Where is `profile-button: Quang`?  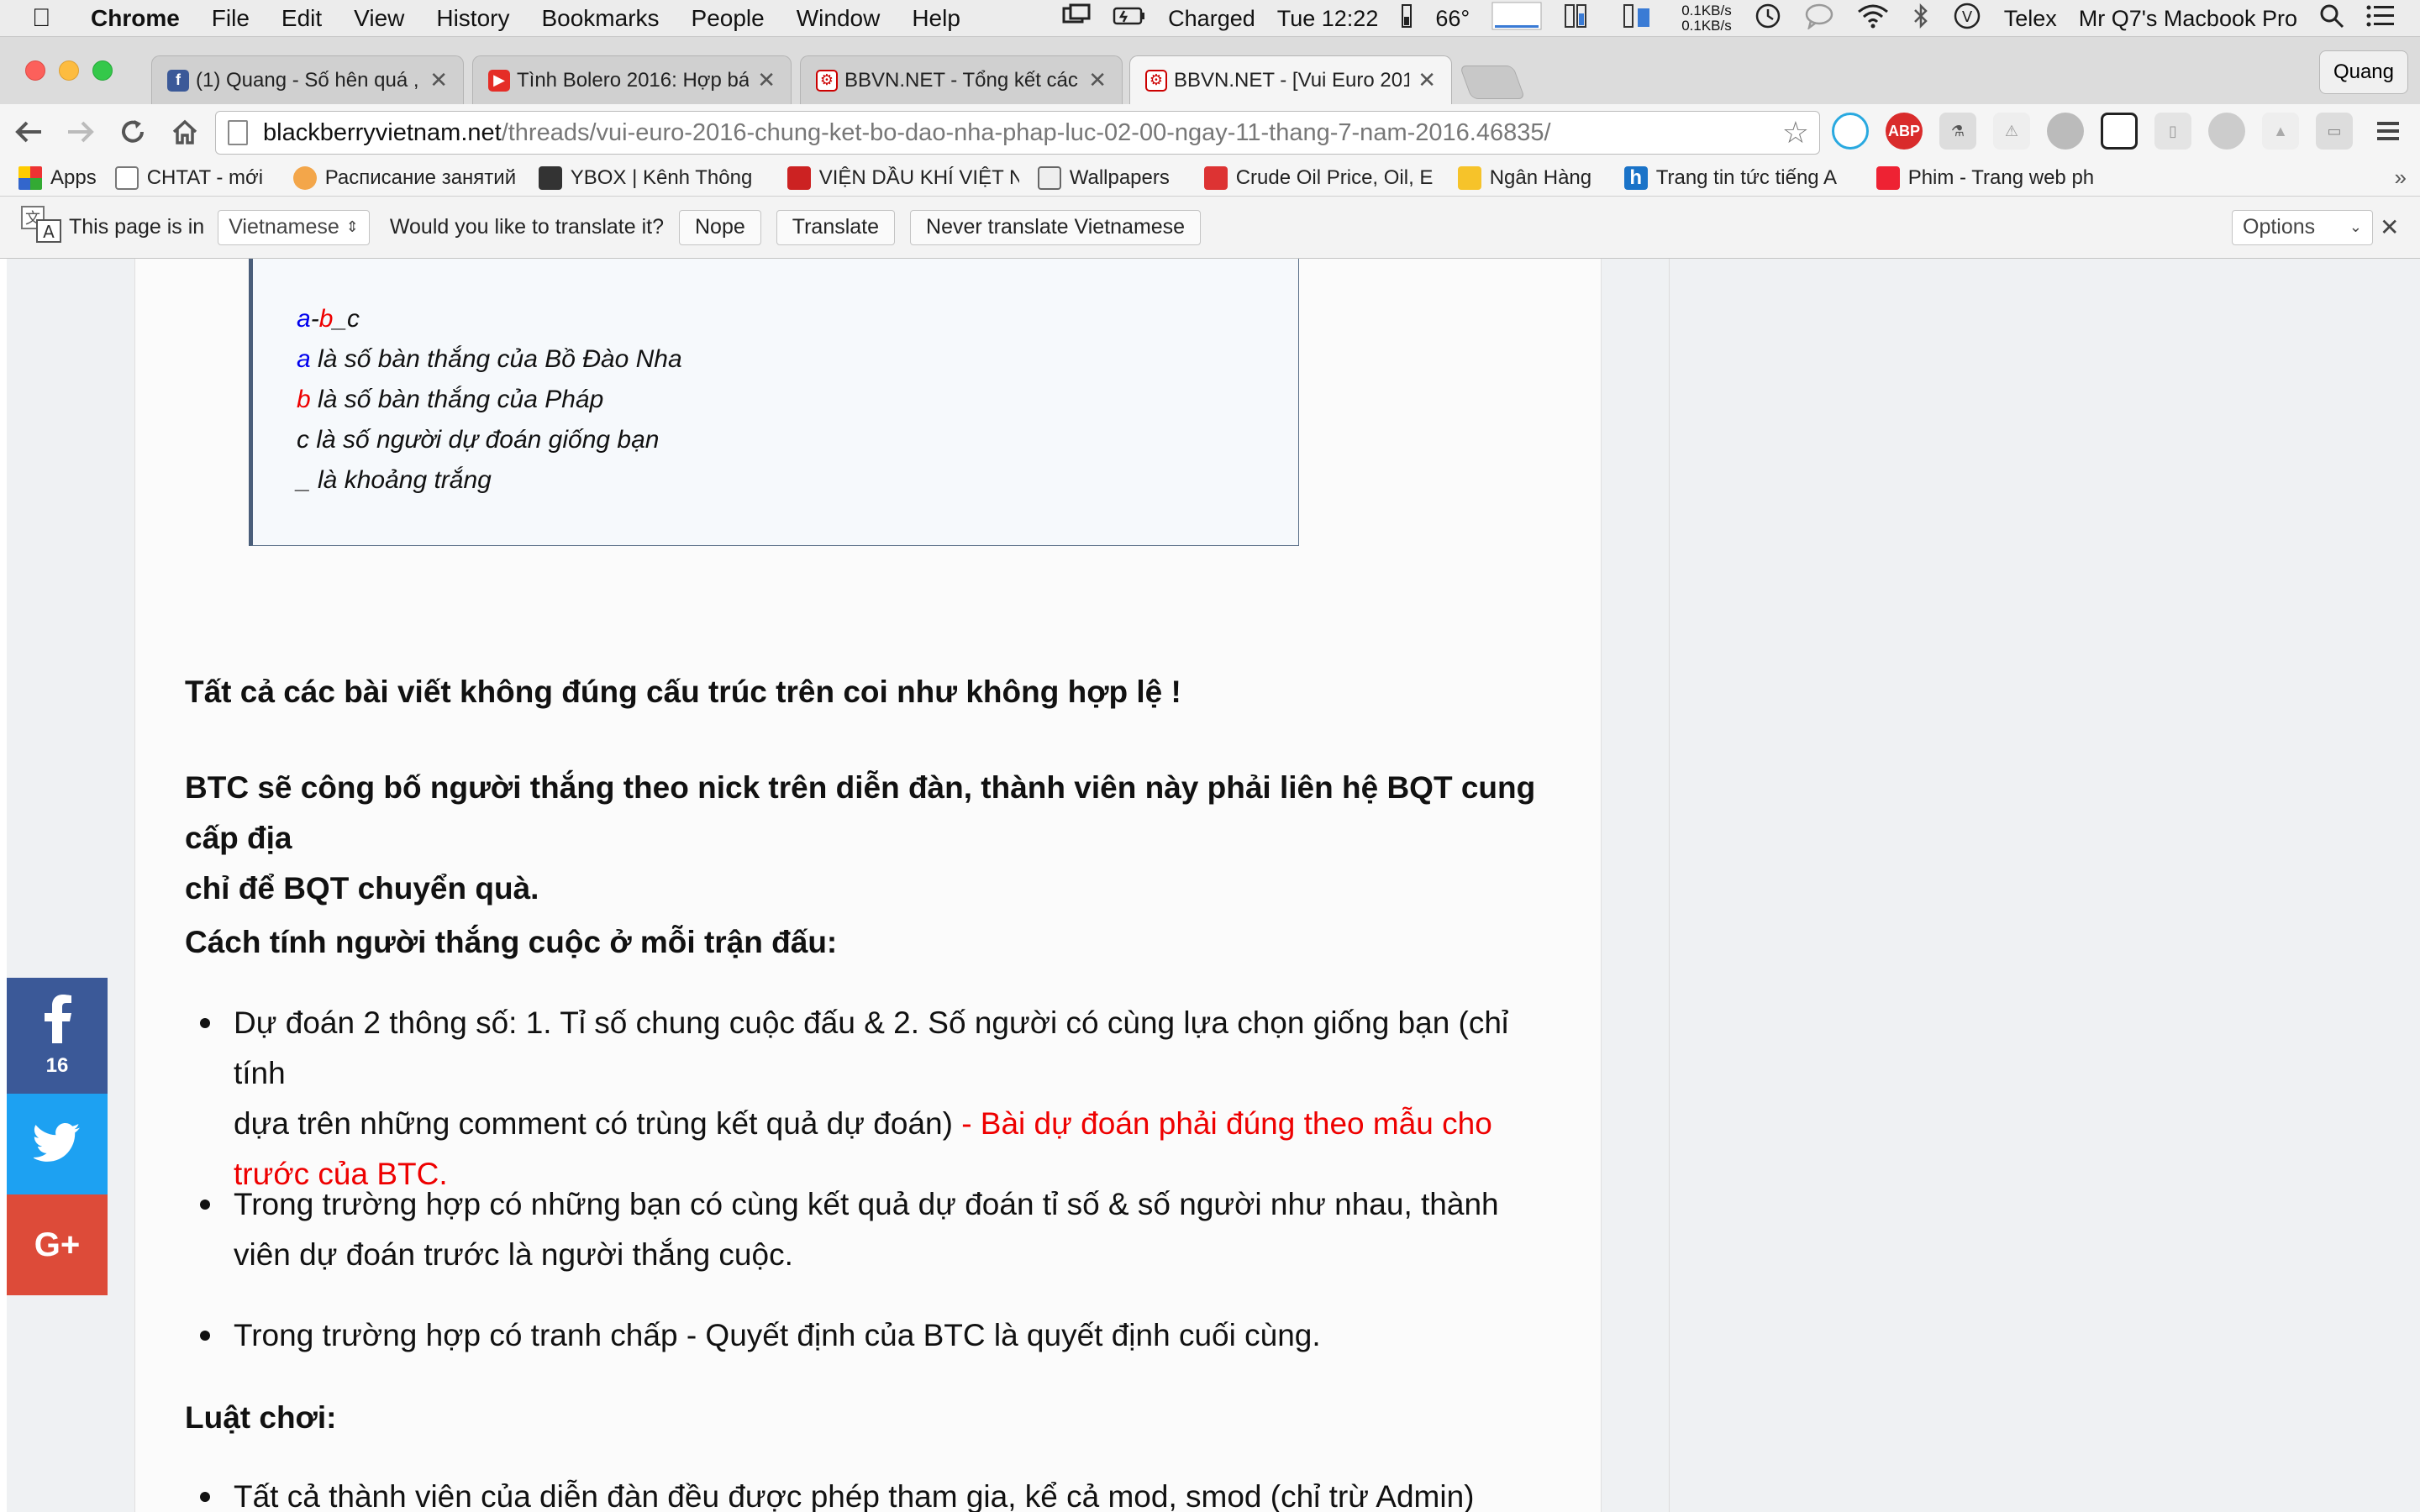
profile-button: Quang is located at coordinates (2363, 72).